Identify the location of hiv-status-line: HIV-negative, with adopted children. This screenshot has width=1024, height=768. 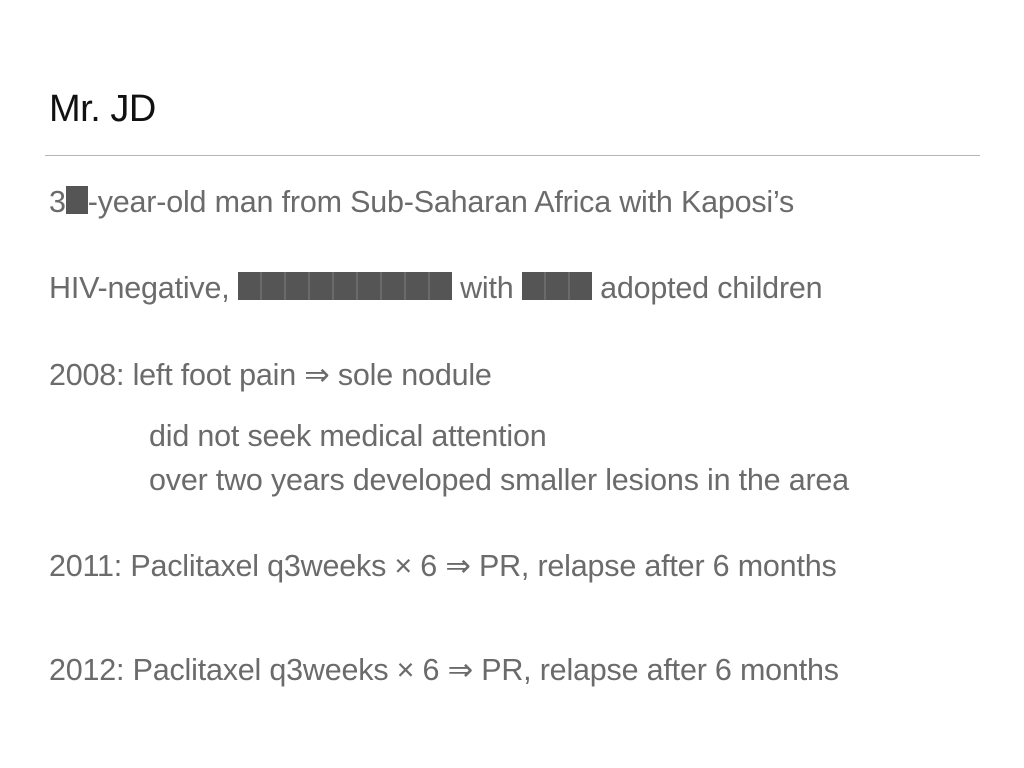
(436, 288).